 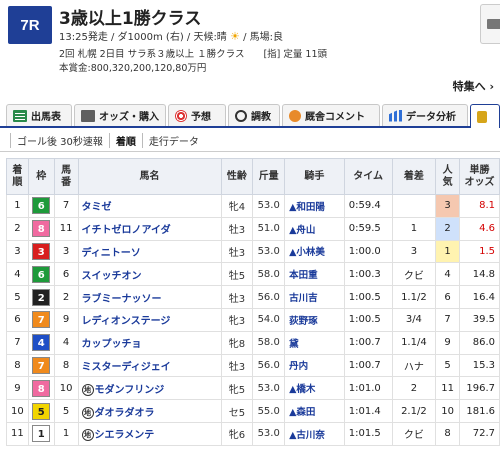 I want to click on table-row: 2 8 11 イチトゼロノアイダ 牡3 51.0 ▲舟山 0:59.5 1 2 4.6, so click(x=253, y=228).